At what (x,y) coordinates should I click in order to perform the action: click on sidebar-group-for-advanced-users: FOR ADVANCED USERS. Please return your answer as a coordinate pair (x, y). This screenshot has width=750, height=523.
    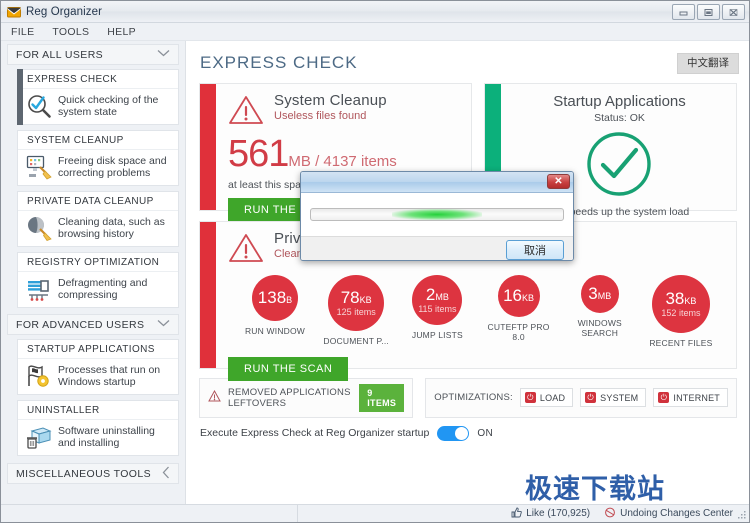
    Looking at the image, I should click on (93, 324).